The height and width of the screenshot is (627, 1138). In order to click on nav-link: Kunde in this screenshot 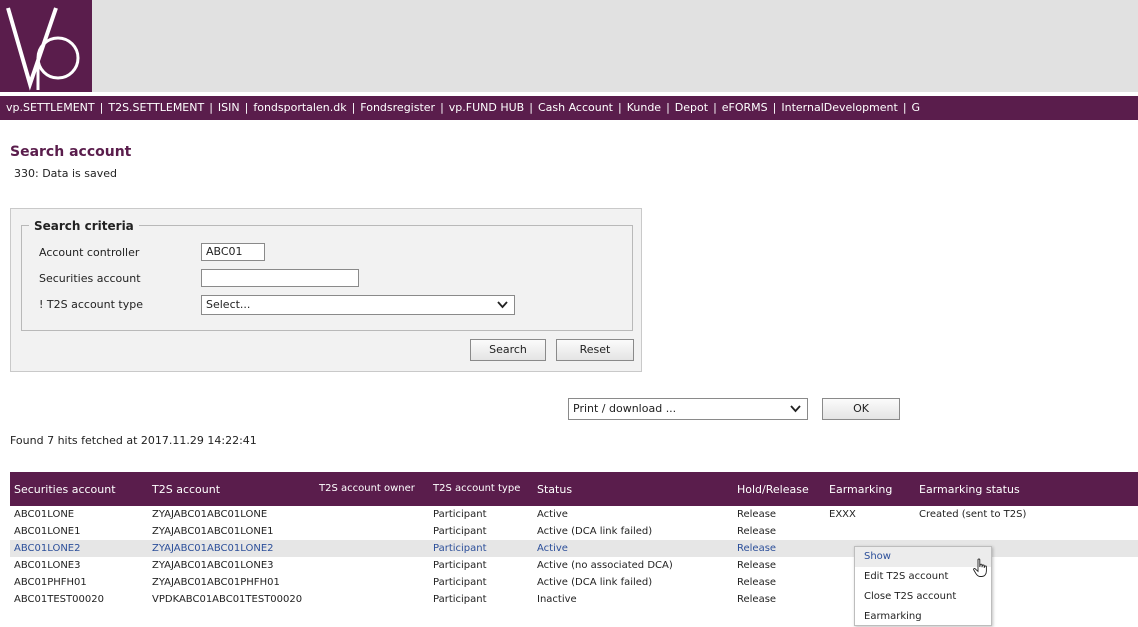, I will do `click(644, 107)`.